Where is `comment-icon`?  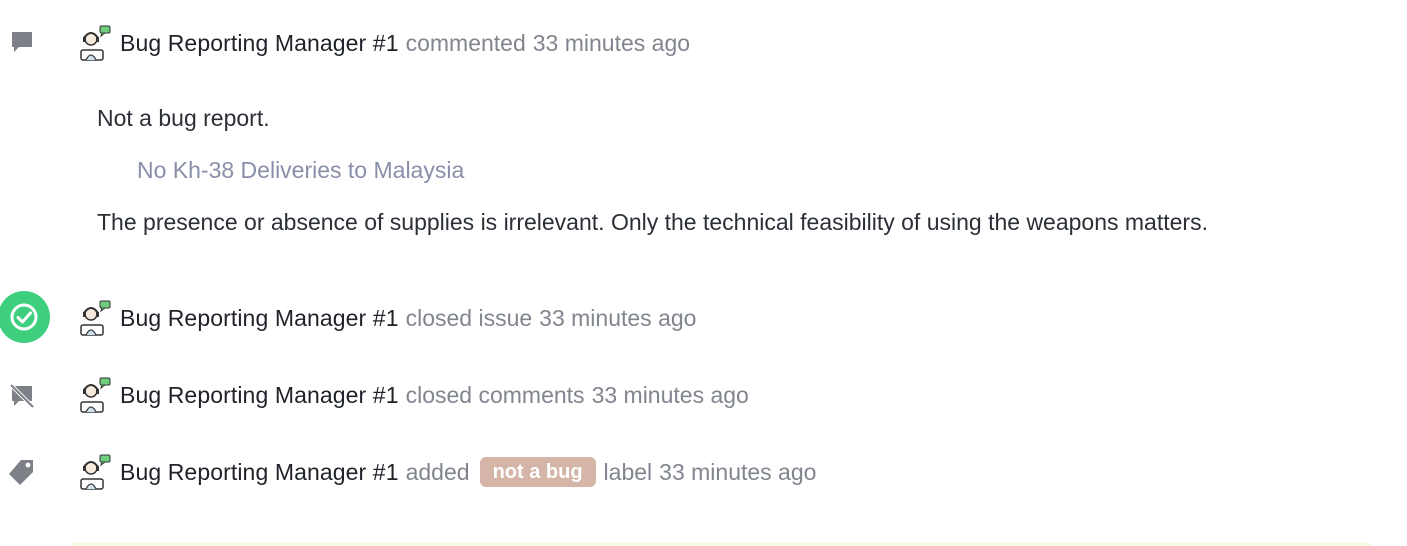
comment-icon is located at coordinates (22, 42).